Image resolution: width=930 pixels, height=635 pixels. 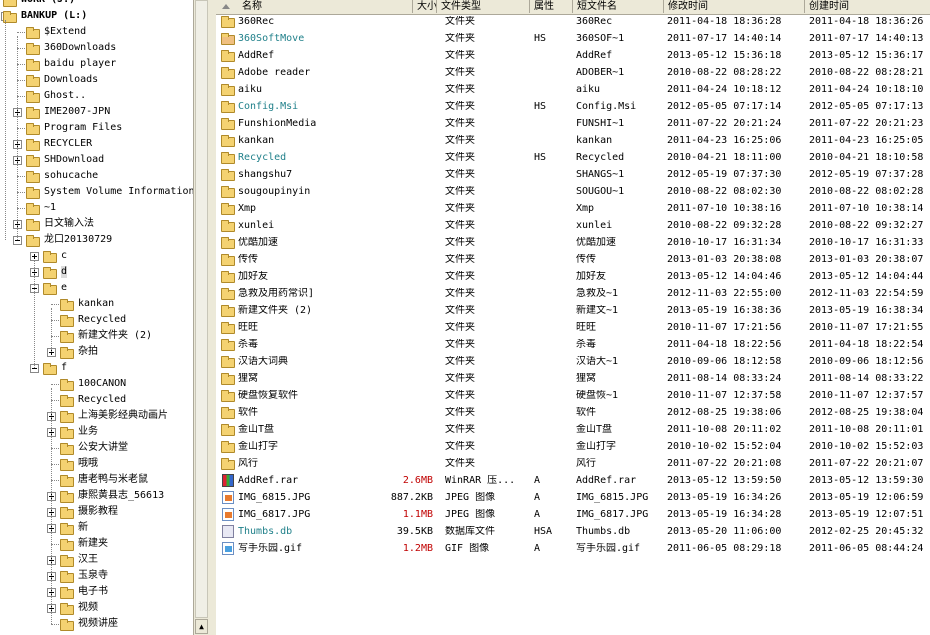 What do you see at coordinates (96, 144) in the screenshot?
I see `tree-item: RECYCLER` at bounding box center [96, 144].